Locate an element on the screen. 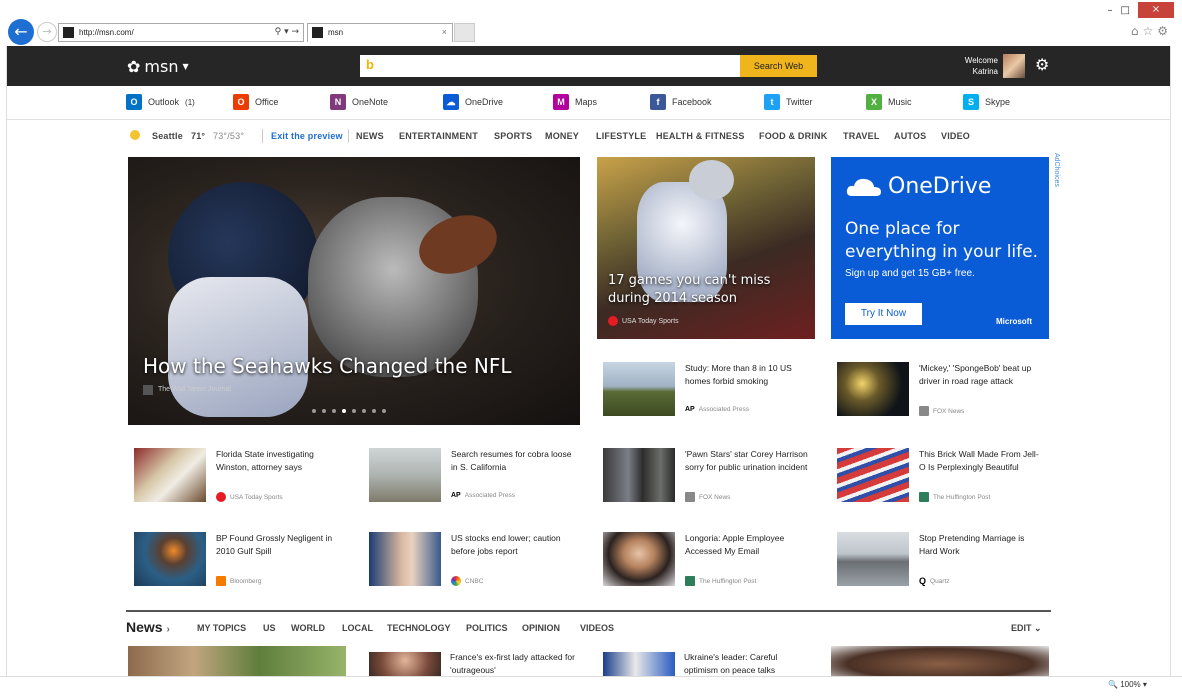 This screenshot has width=1182, height=700. tab-close-icon: × is located at coordinates (444, 32).